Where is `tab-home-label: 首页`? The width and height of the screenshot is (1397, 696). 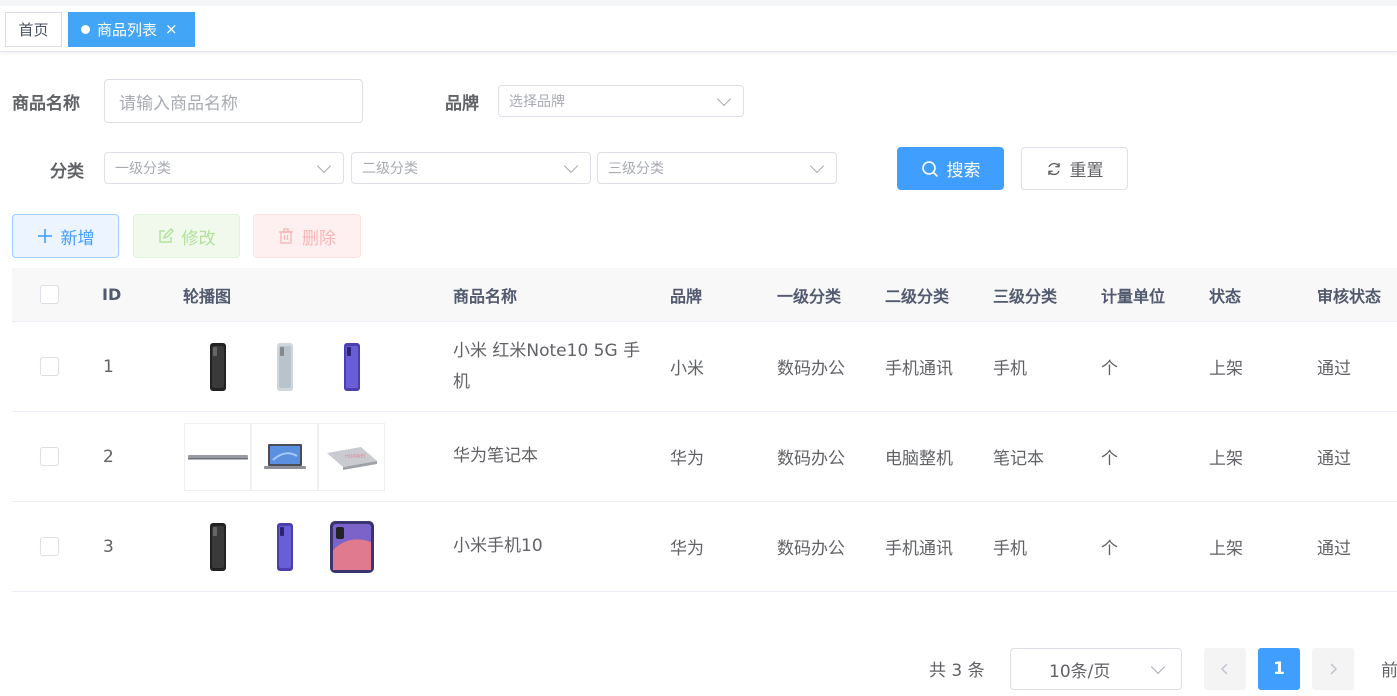 tab-home-label: 首页 is located at coordinates (33, 30).